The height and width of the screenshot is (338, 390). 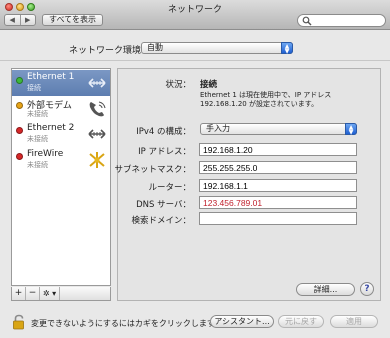 I want to click on location-value: 自動, so click(x=155, y=47).